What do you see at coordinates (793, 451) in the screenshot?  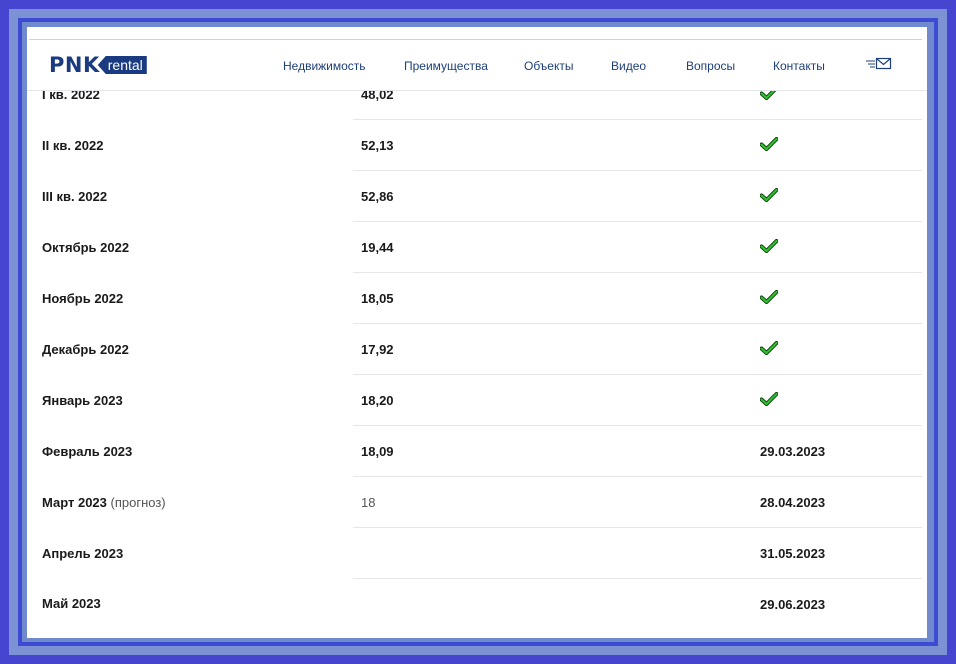 I see `payment-date: 29.03.2023` at bounding box center [793, 451].